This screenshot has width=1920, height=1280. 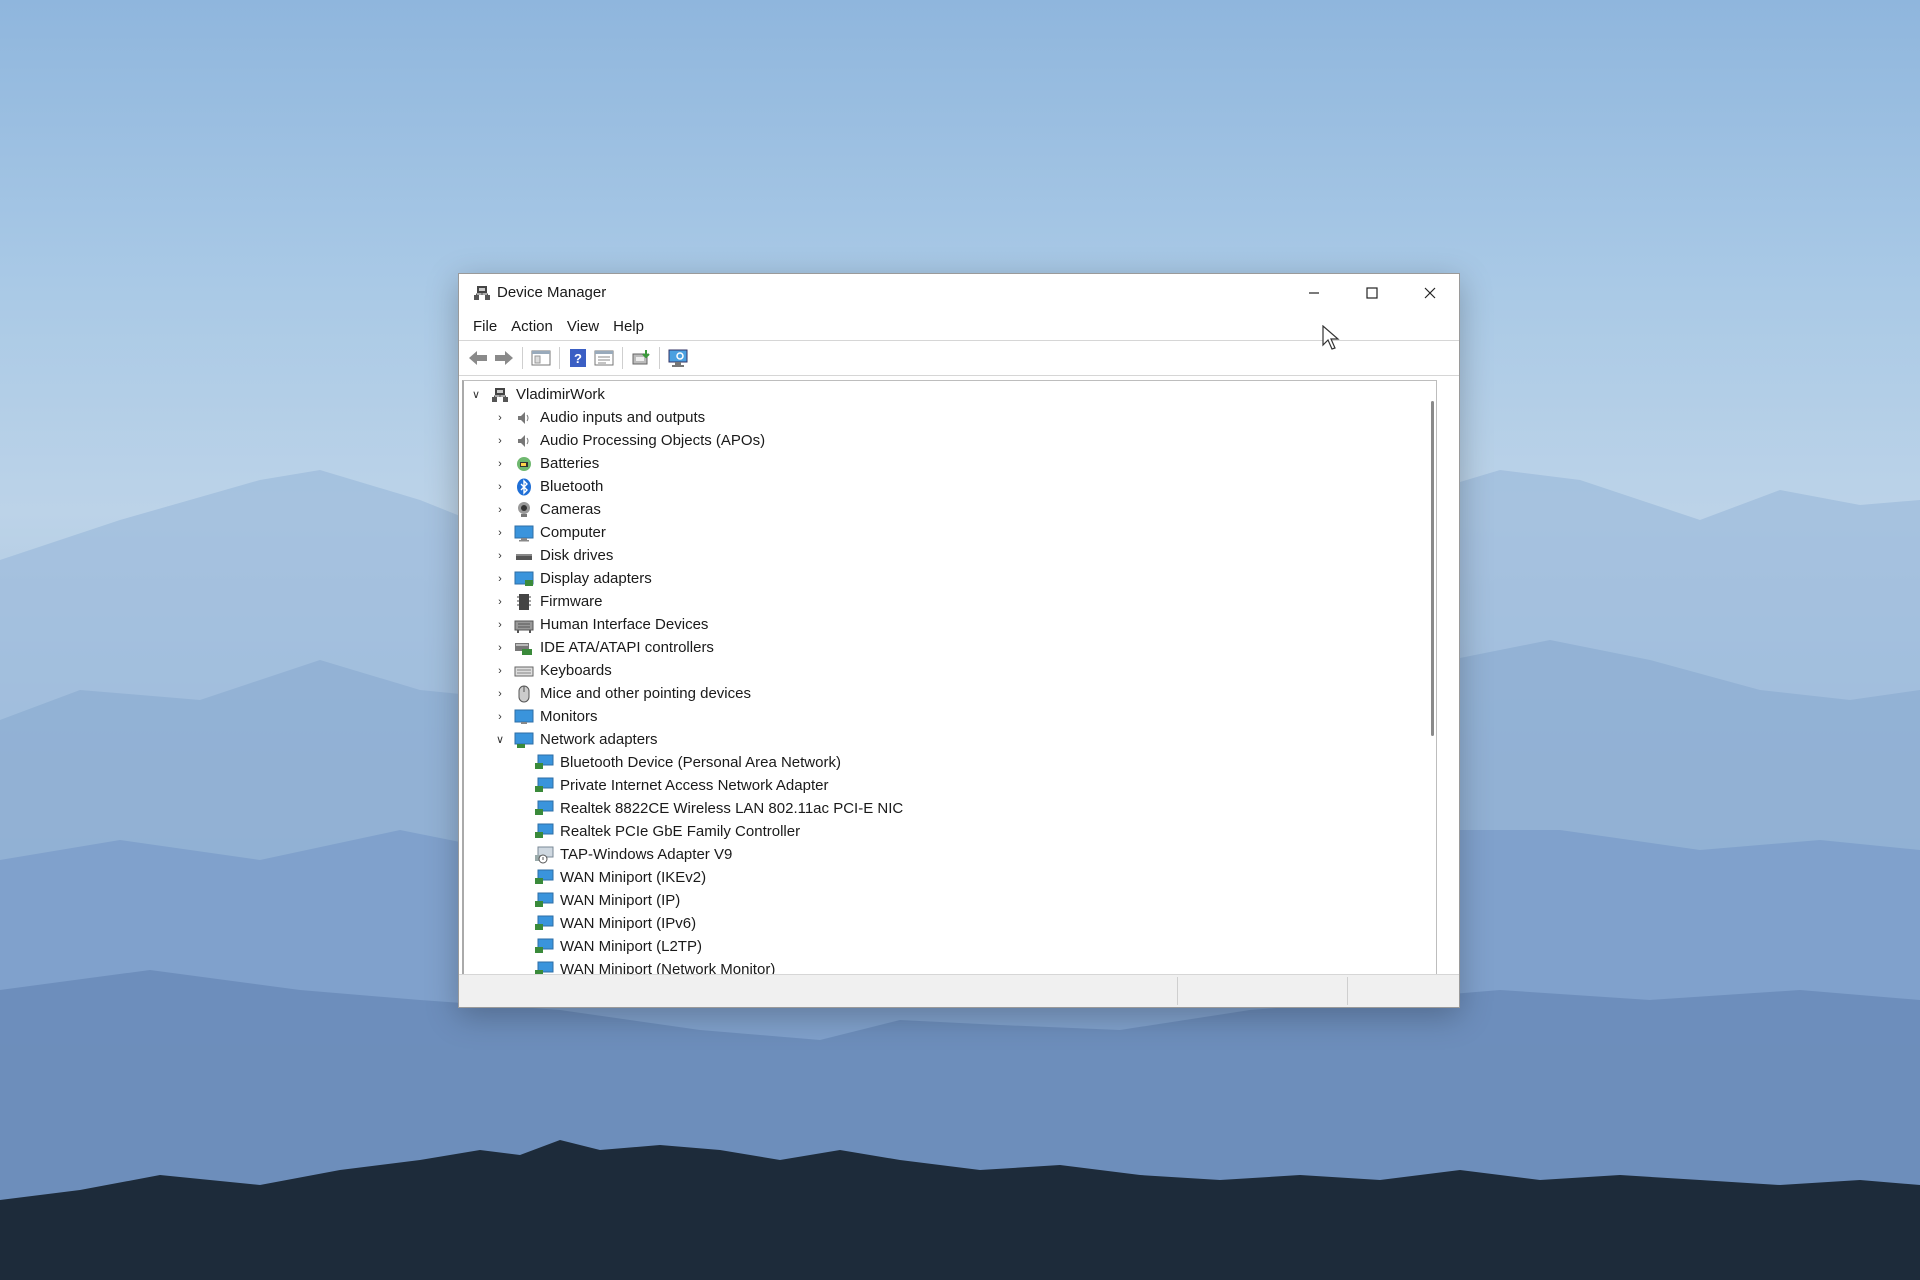 I want to click on title-bar: Device Manager, so click(x=959, y=293).